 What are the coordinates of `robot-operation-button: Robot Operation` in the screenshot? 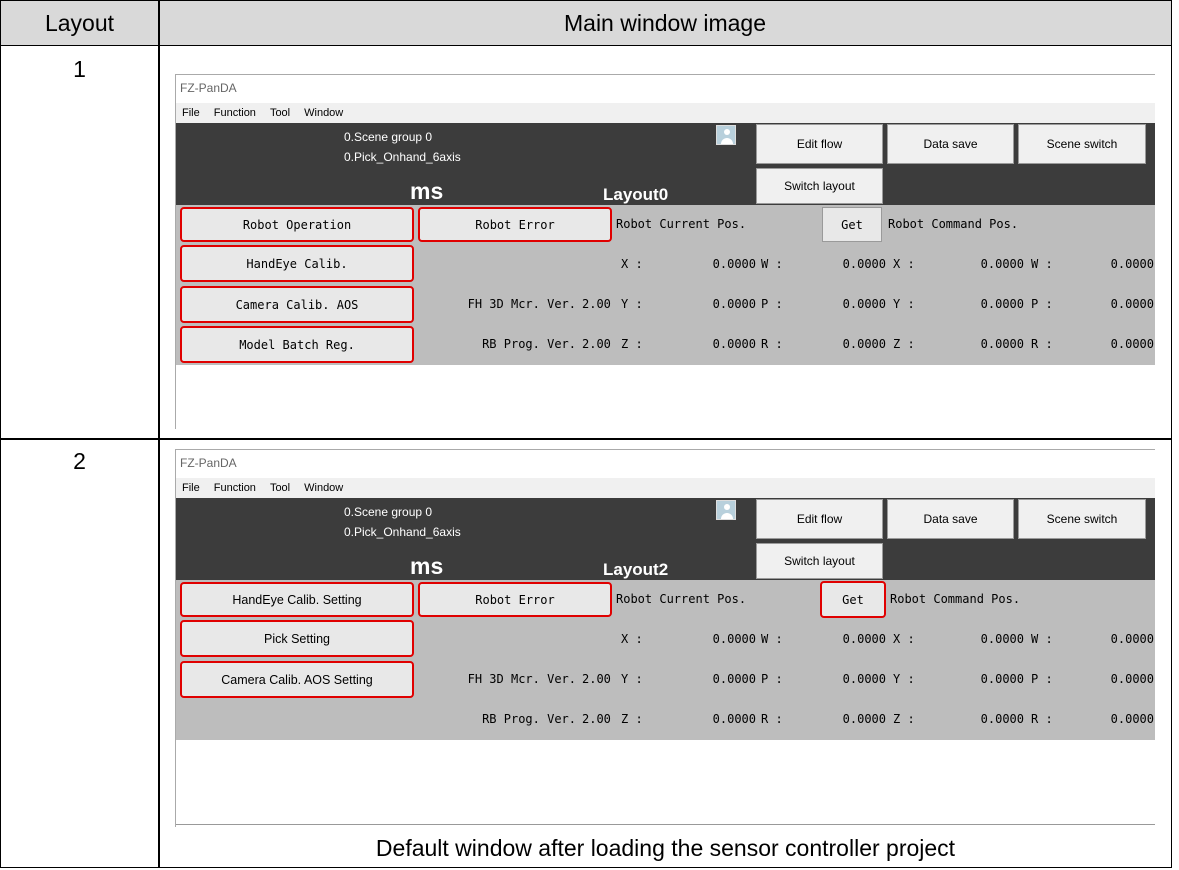 It's located at (297, 224).